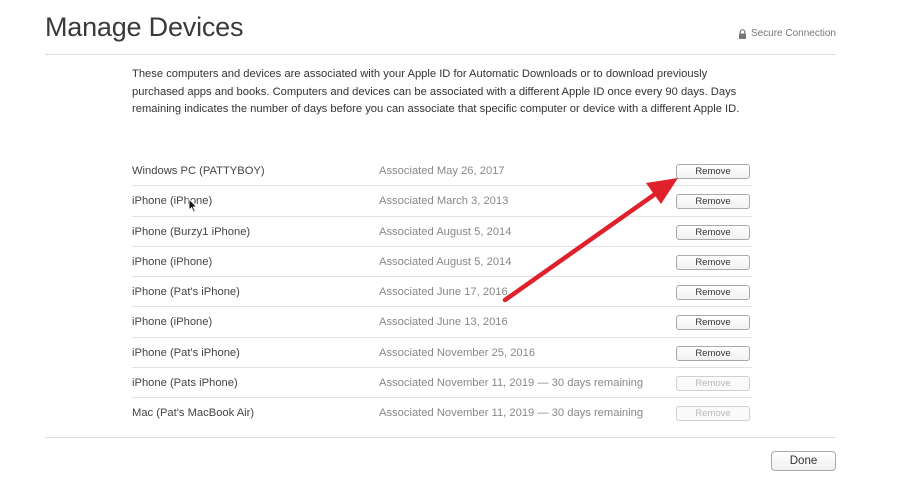  I want to click on title-divider, so click(440, 54).